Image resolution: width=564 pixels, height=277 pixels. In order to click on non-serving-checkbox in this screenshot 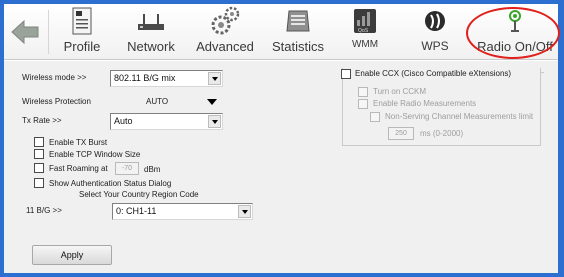, I will do `click(375, 117)`.